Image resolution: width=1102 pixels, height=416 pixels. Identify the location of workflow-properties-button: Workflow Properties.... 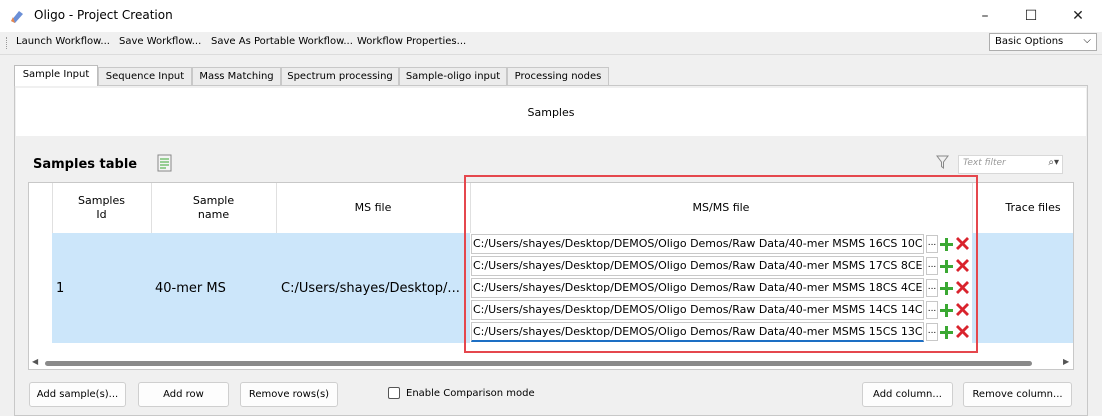
(411, 41).